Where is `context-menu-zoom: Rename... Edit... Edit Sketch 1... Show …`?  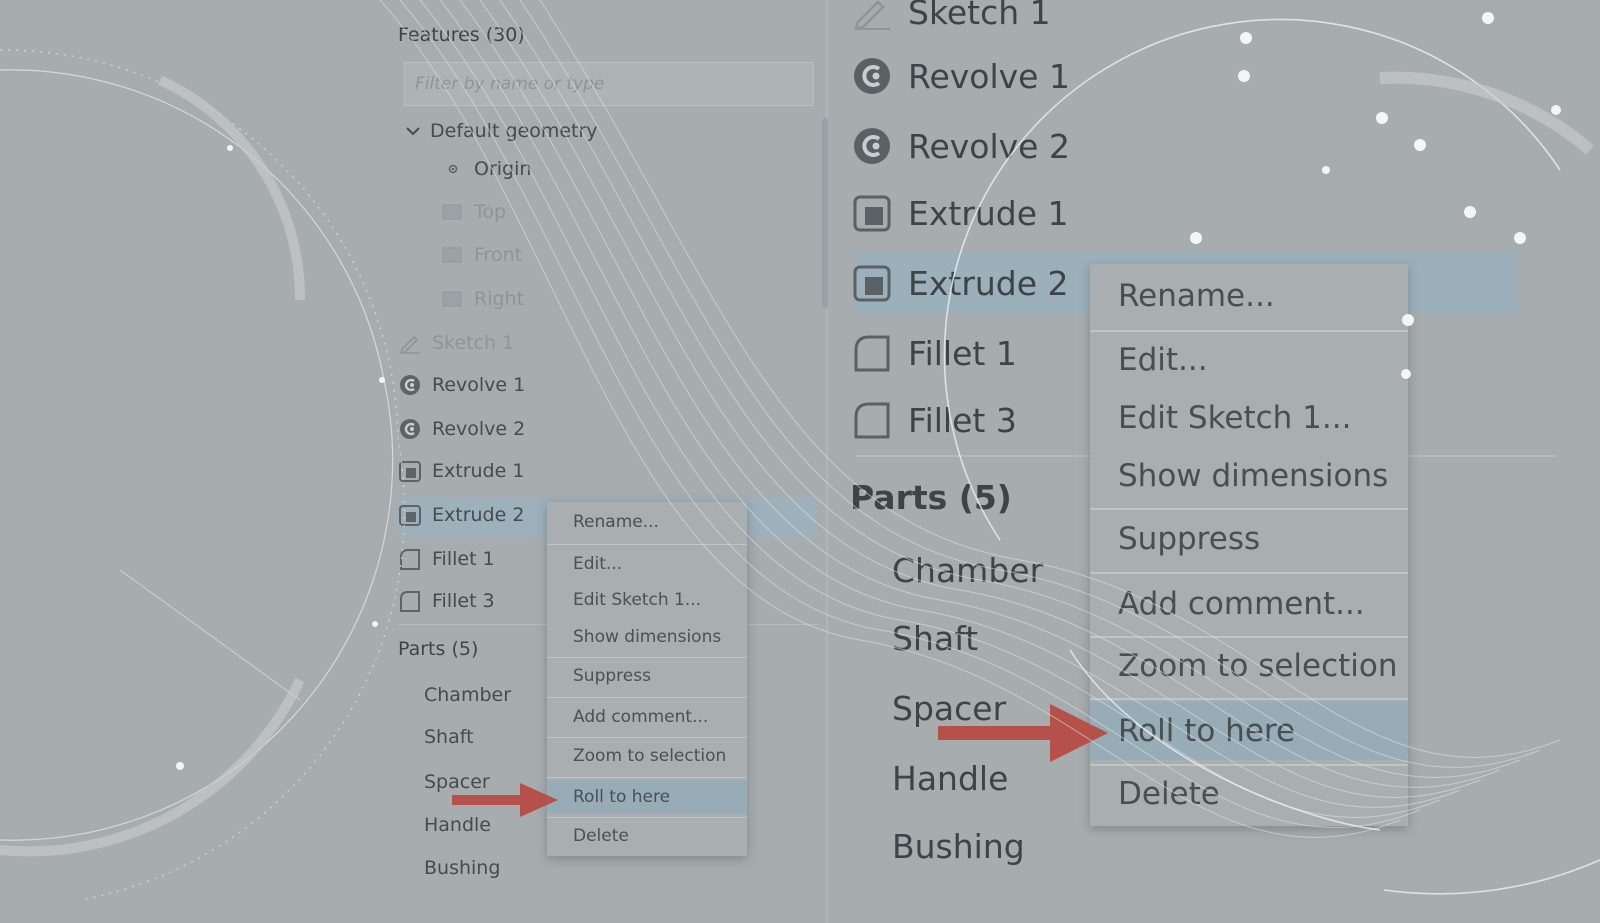
context-menu-zoom: Rename... Edit... Edit Sketch 1... Show … is located at coordinates (1249, 545).